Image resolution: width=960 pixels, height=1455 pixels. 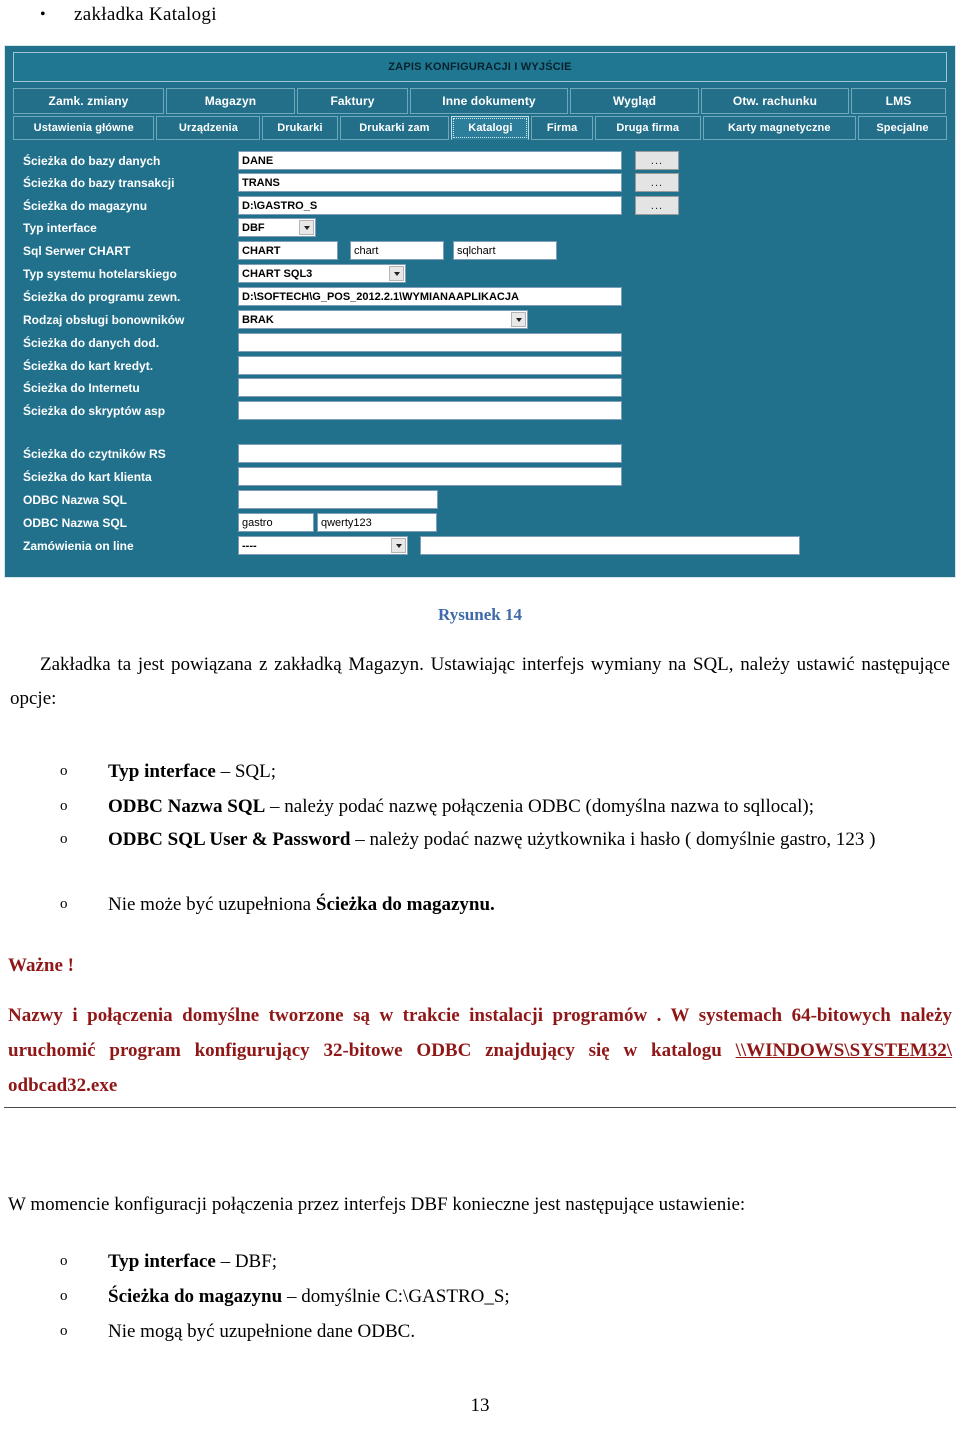 I want to click on tab-karty-magnetyczne: Karty magnetyczne, so click(x=779, y=128).